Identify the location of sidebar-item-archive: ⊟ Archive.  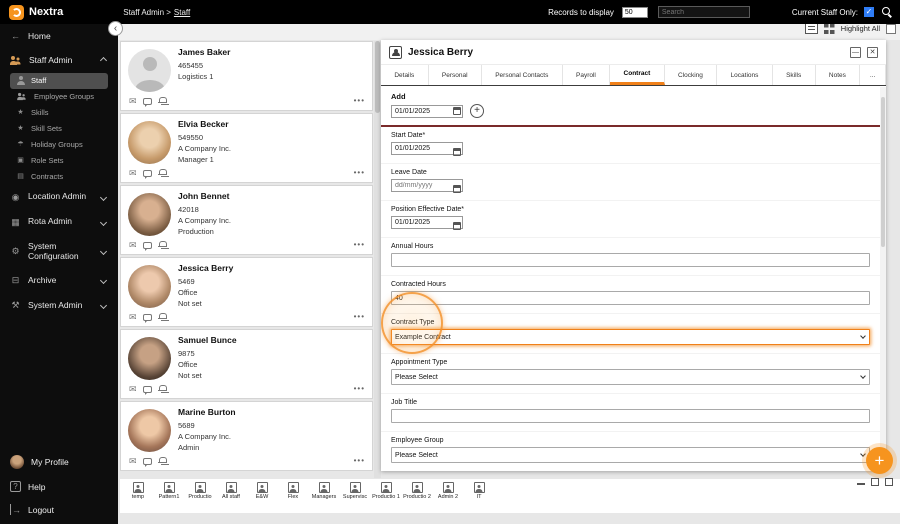
(59, 280).